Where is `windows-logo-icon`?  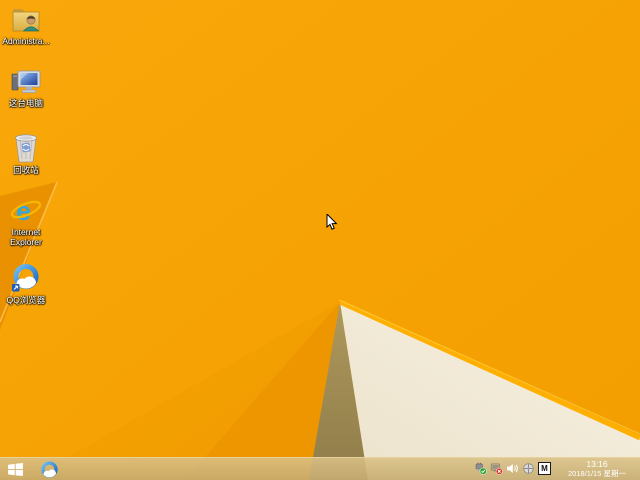
windows-logo-icon is located at coordinates (15, 469).